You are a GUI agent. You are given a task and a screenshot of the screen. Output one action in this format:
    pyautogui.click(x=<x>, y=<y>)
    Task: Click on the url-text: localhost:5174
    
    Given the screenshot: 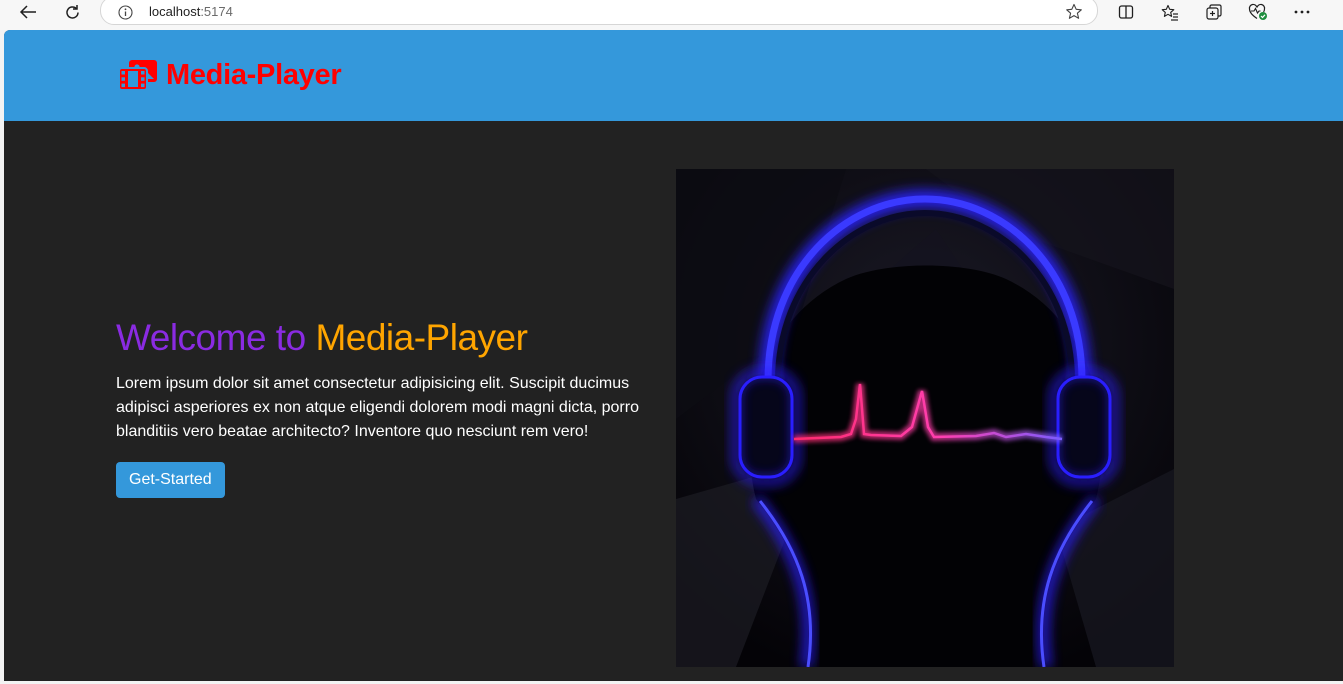 What is the action you would take?
    pyautogui.click(x=191, y=11)
    